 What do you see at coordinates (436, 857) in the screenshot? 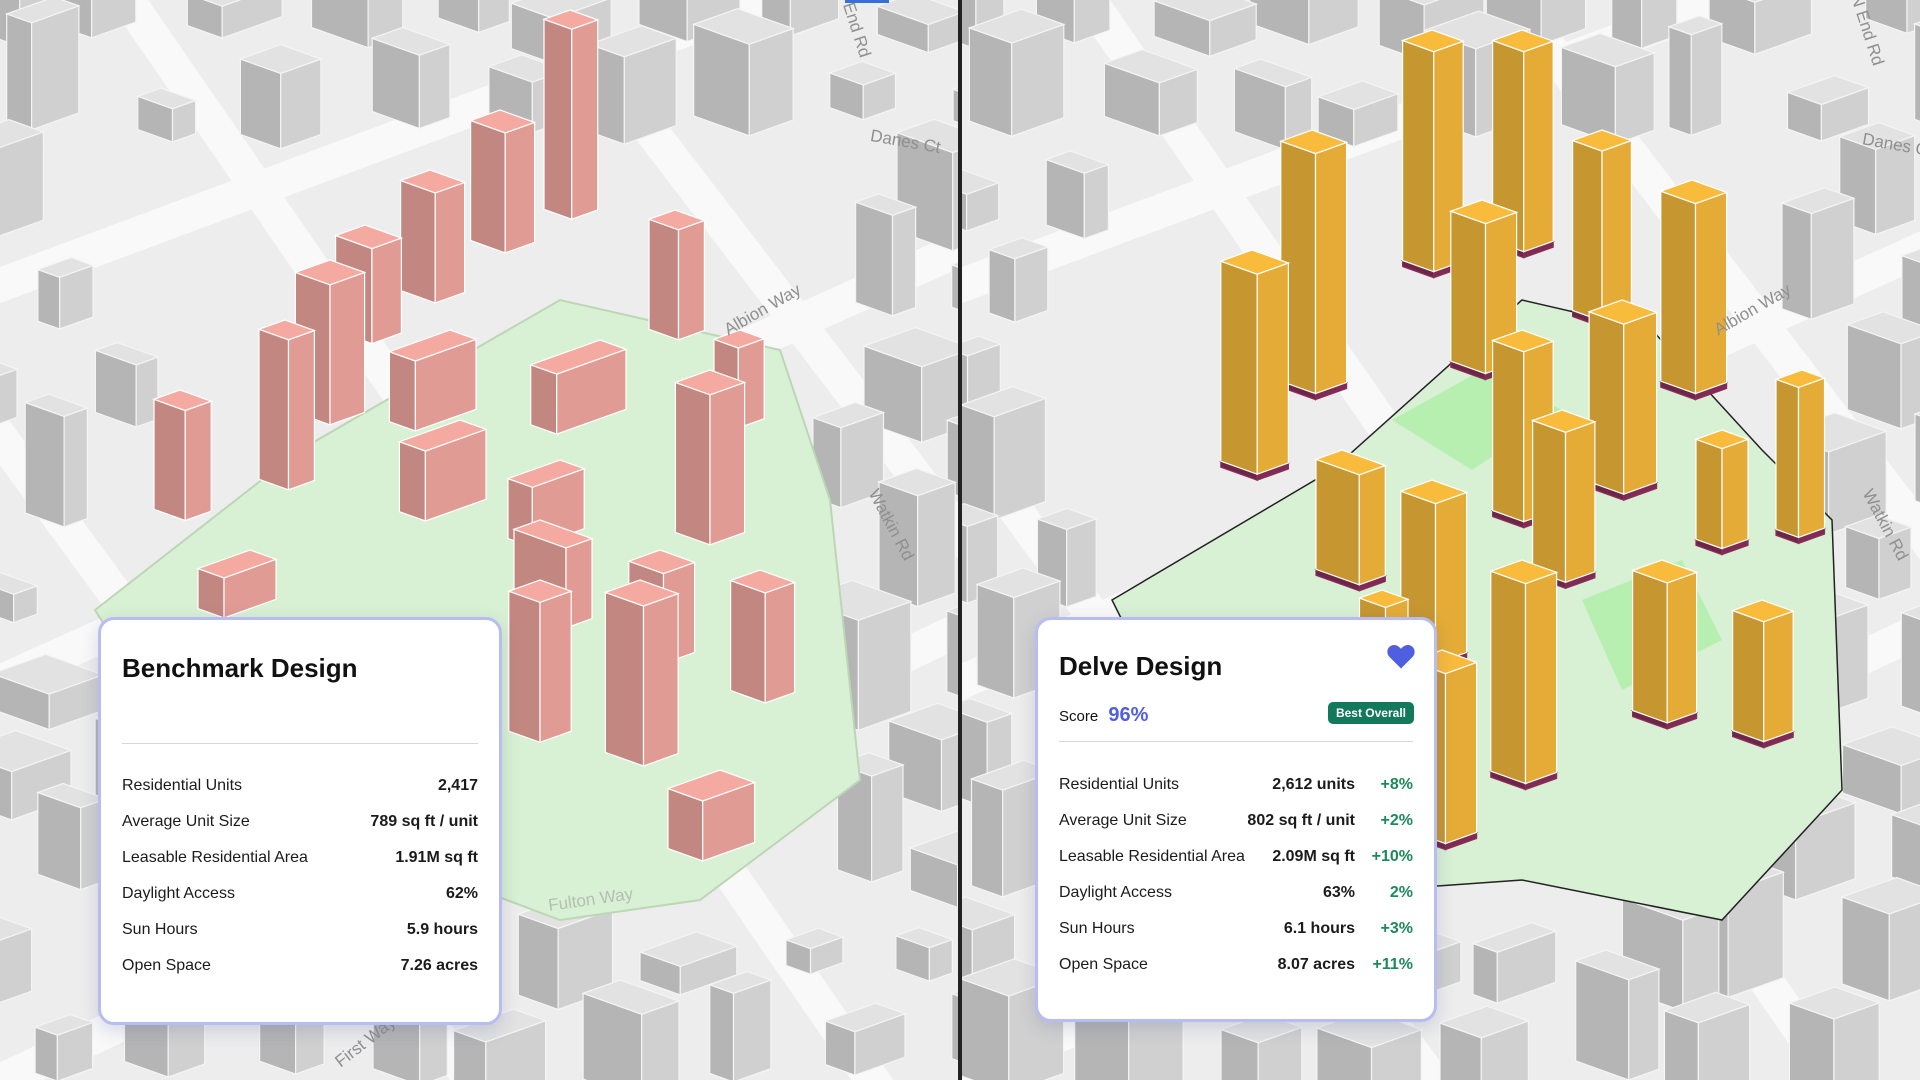
I see `metric-value: 1.91M sq ft` at bounding box center [436, 857].